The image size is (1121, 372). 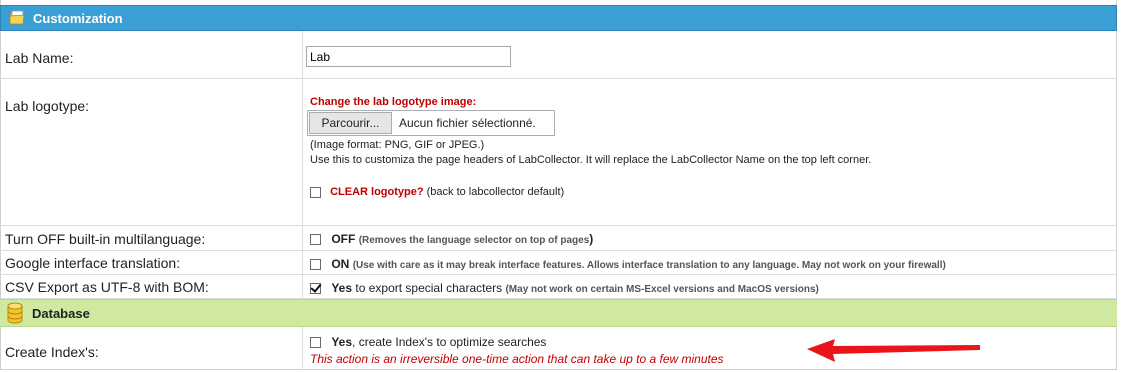 What do you see at coordinates (78, 18) in the screenshot?
I see `customization-title: Customization` at bounding box center [78, 18].